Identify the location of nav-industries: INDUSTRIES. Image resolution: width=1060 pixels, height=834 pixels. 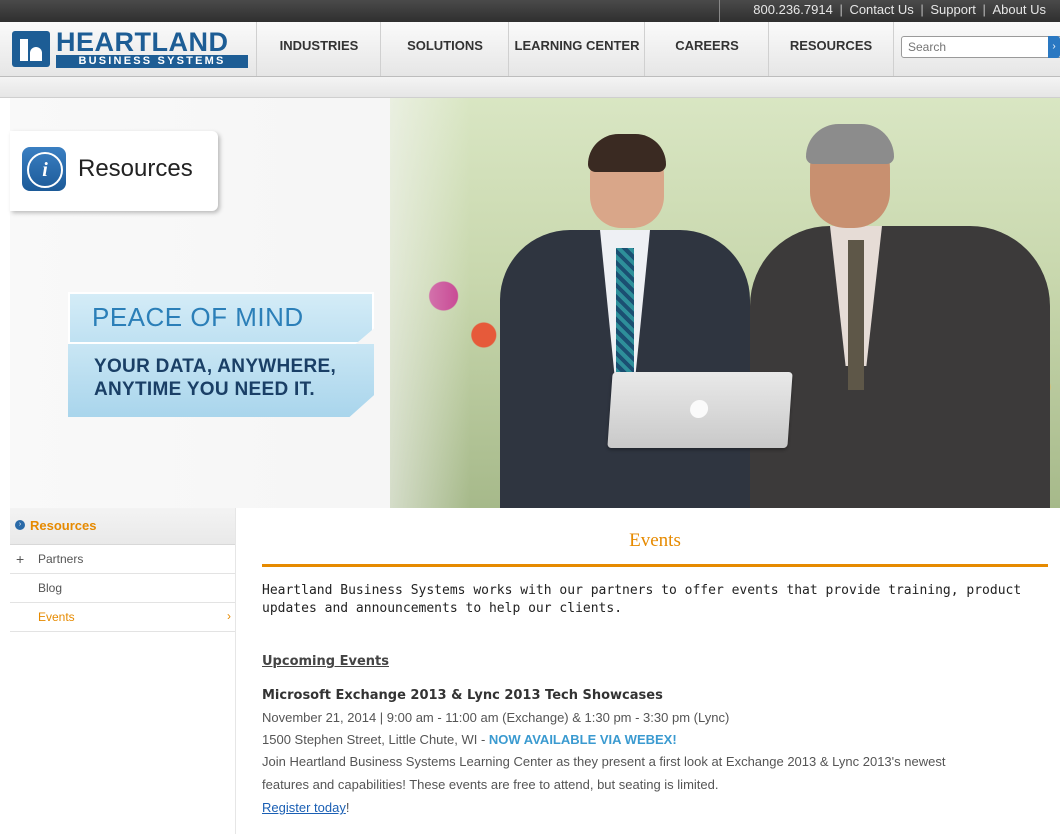
(318, 49).